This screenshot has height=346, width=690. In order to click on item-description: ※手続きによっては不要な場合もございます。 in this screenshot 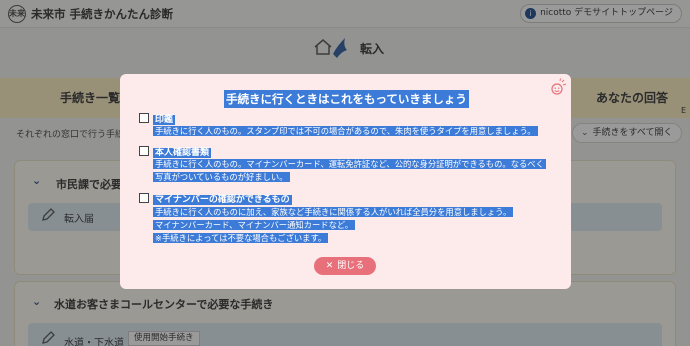, I will do `click(241, 238)`.